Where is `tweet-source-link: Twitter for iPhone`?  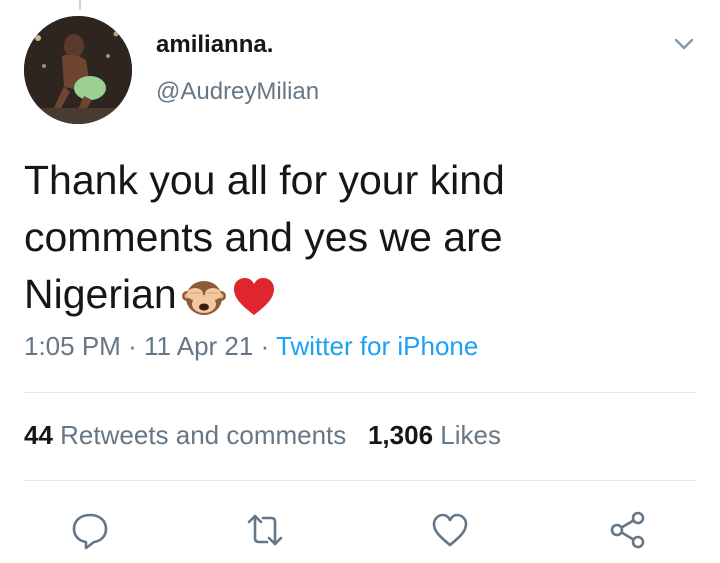
tweet-source-link: Twitter for iPhone is located at coordinates (377, 346).